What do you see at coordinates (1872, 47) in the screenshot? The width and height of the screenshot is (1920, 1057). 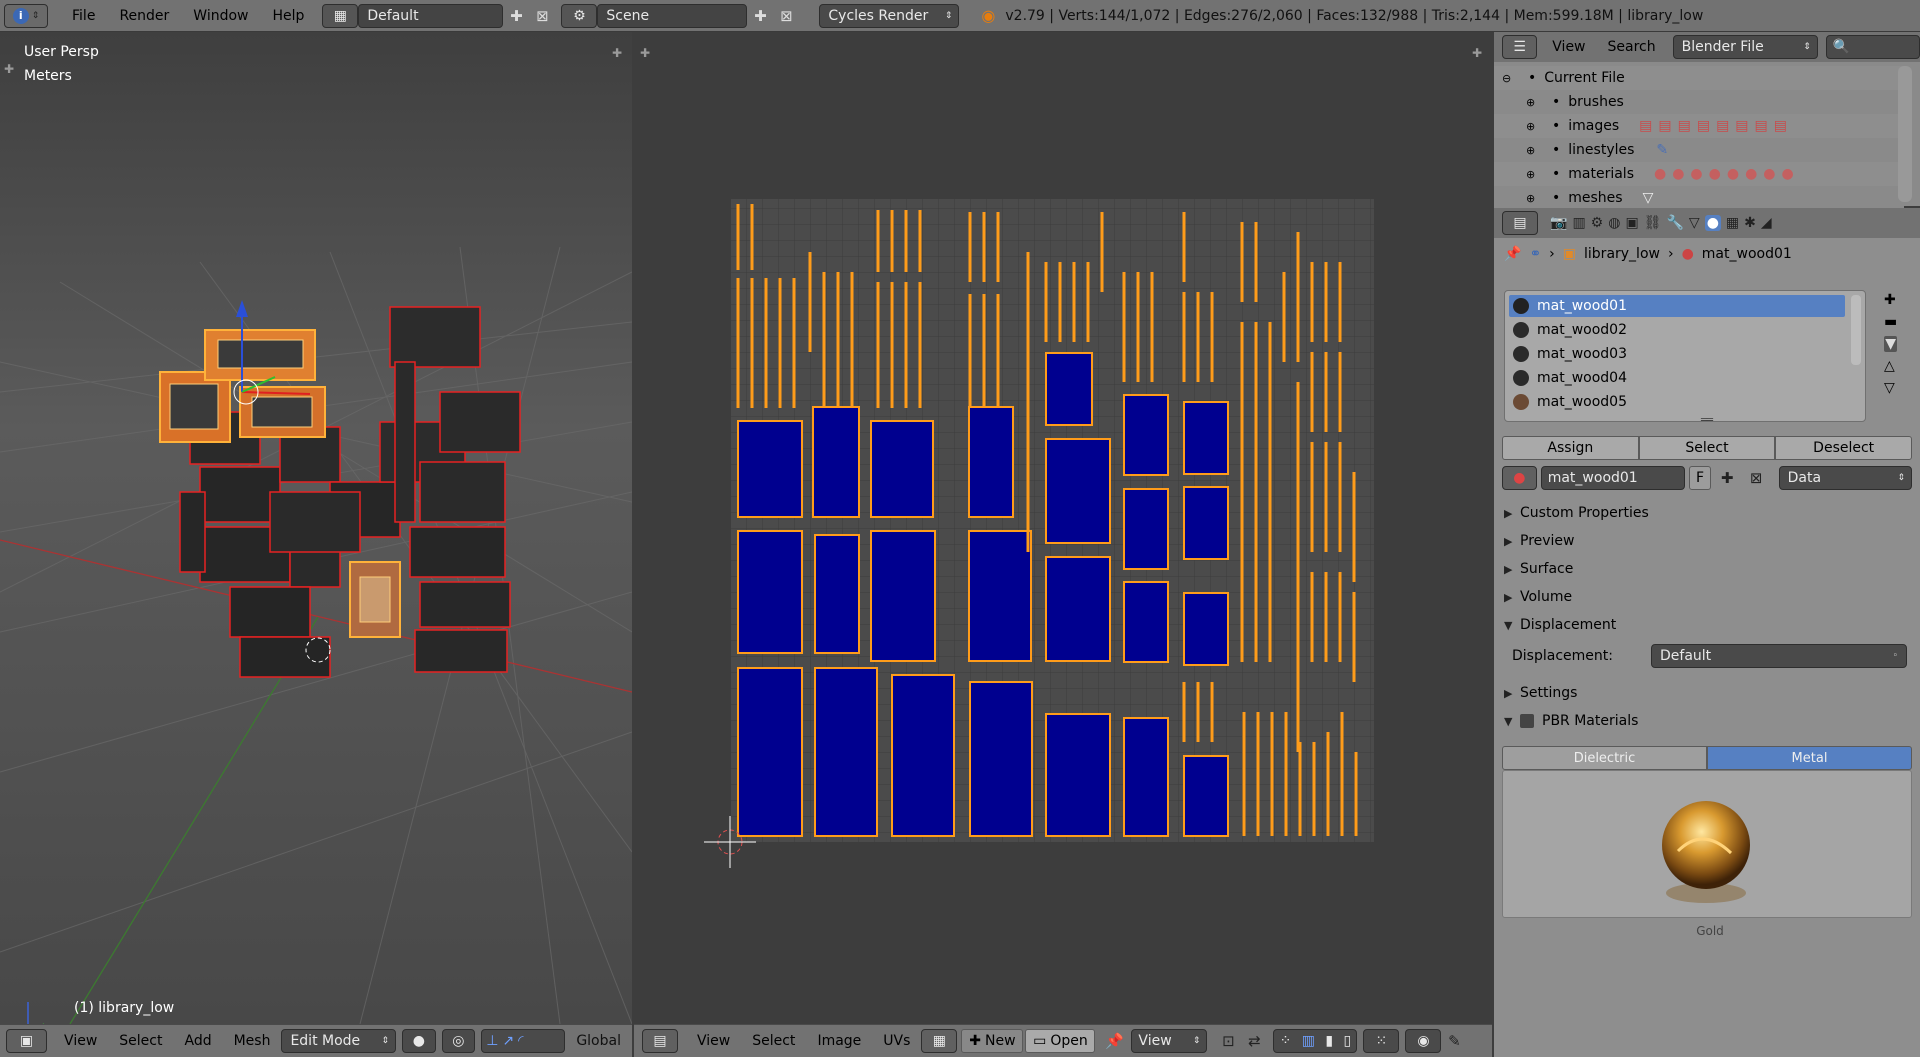 I see `outliner-search-input: 🔍` at bounding box center [1872, 47].